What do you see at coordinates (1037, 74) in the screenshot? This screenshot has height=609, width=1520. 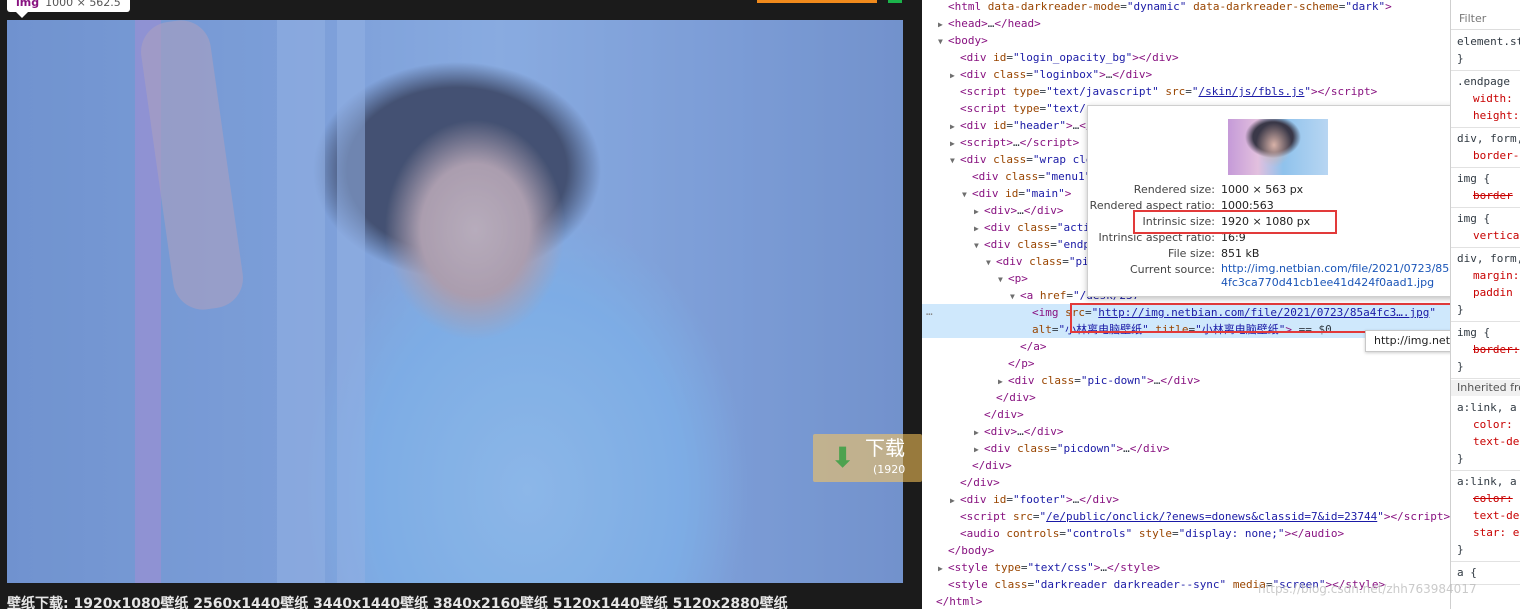 I see `dom-node: ▶ <div class="loginbox">…</div>` at bounding box center [1037, 74].